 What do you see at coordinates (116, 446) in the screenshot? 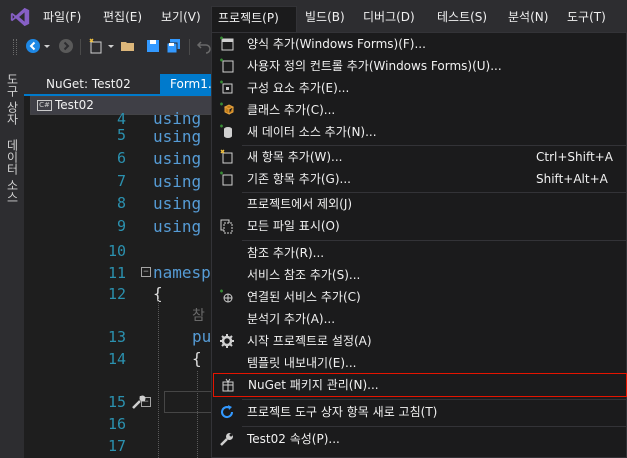
I see `line-number: 17` at bounding box center [116, 446].